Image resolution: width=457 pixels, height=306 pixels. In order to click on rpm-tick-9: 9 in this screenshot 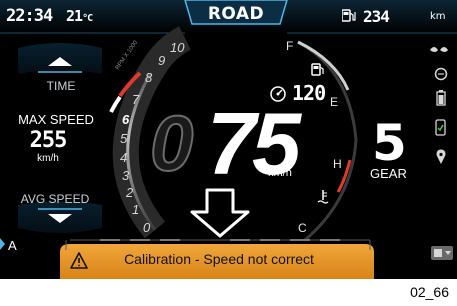, I will do `click(161, 60)`.